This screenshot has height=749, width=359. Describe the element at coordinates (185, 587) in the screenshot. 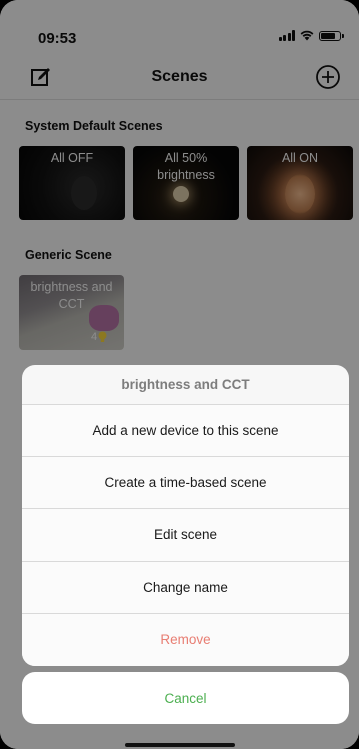

I see `change-name-button: Change name` at that location.